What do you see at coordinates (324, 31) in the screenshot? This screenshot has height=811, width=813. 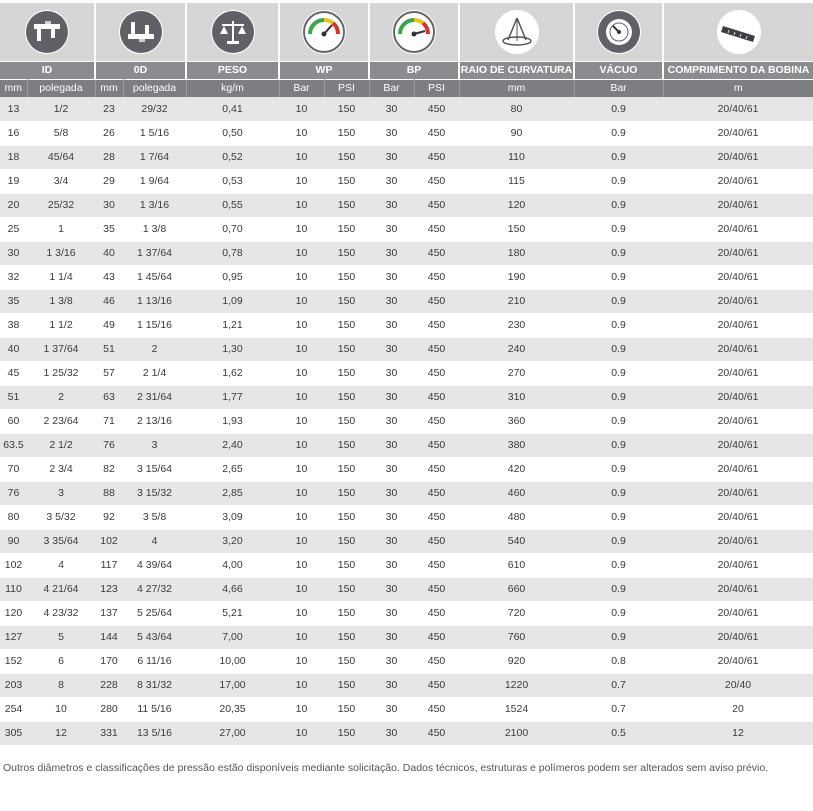 I see `gauge-wp-icon` at bounding box center [324, 31].